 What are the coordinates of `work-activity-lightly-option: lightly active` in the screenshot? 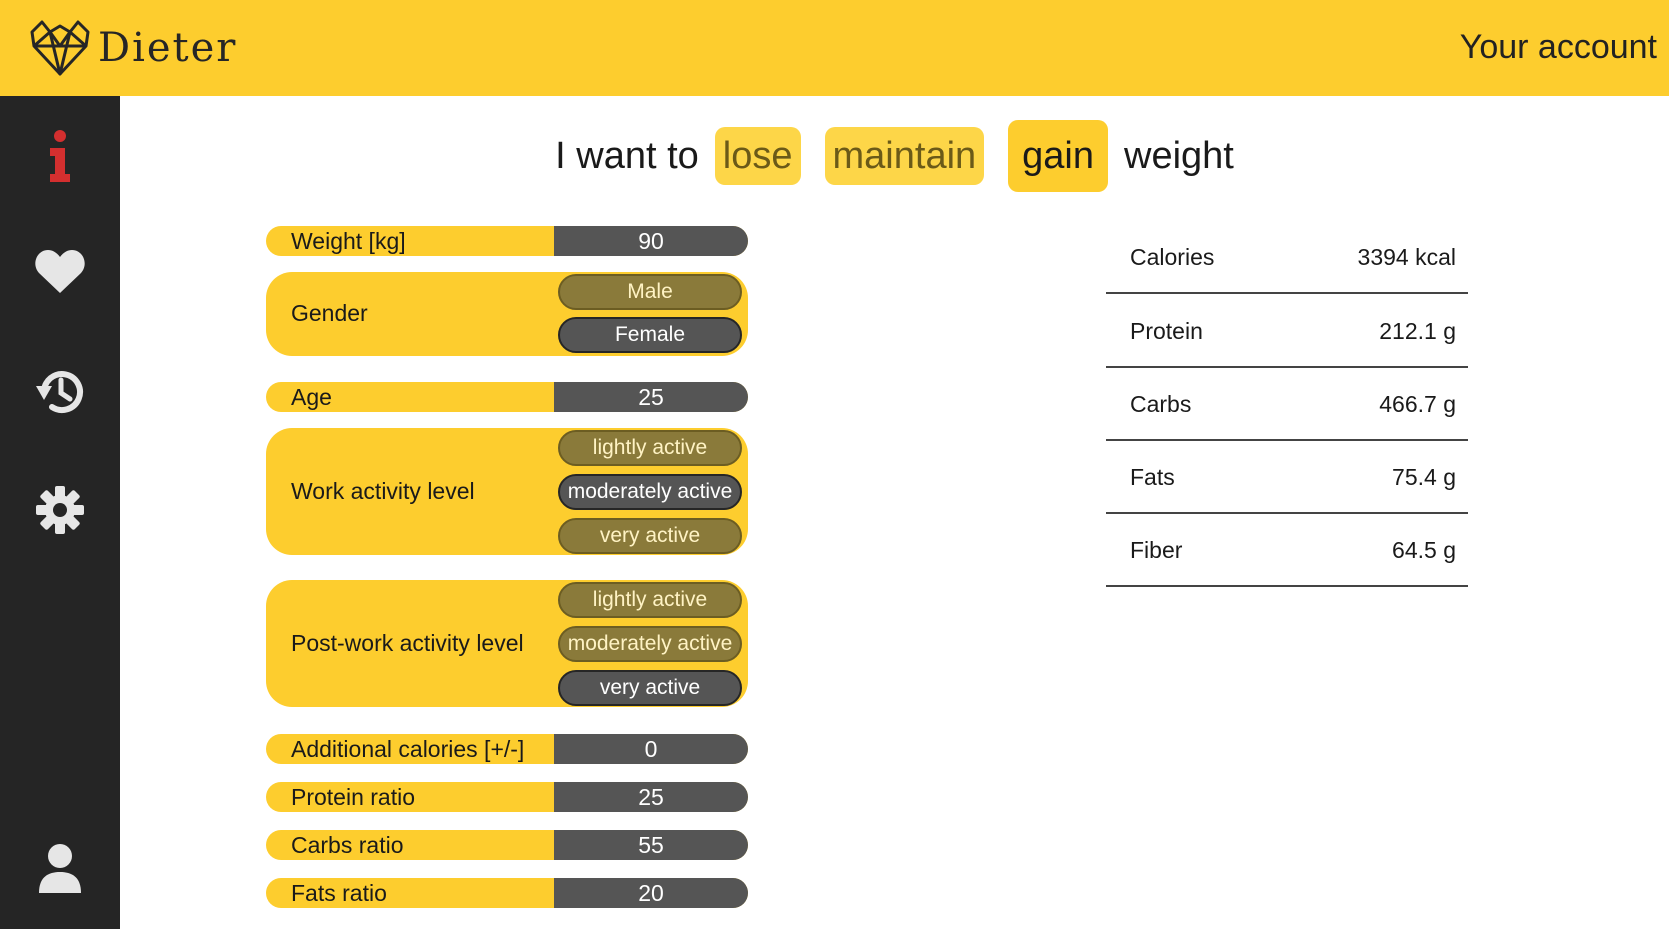 It's located at (650, 448).